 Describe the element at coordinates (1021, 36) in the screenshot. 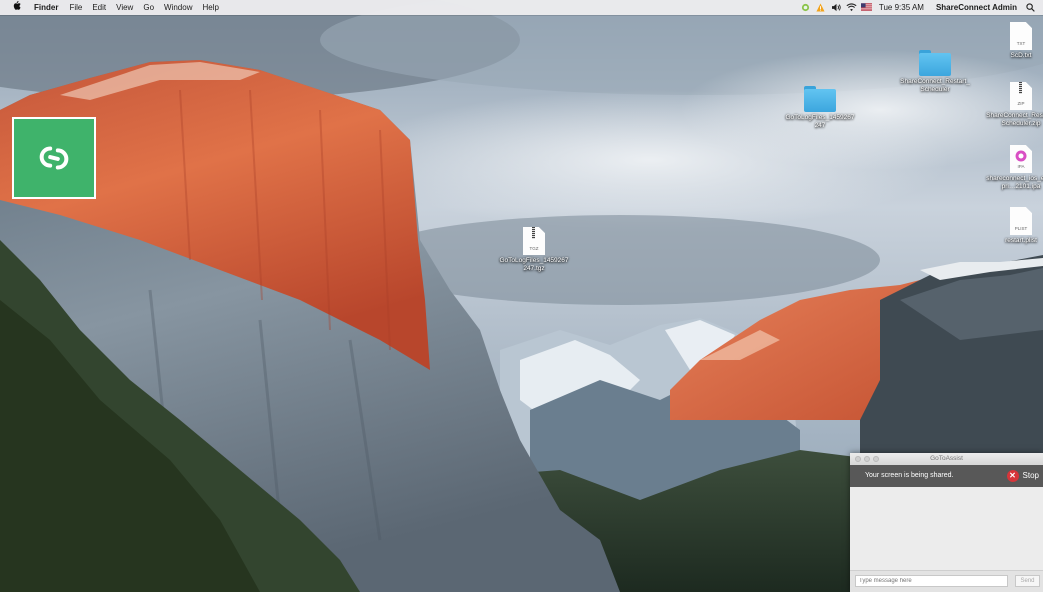

I see `text-file-icon: TXT` at that location.